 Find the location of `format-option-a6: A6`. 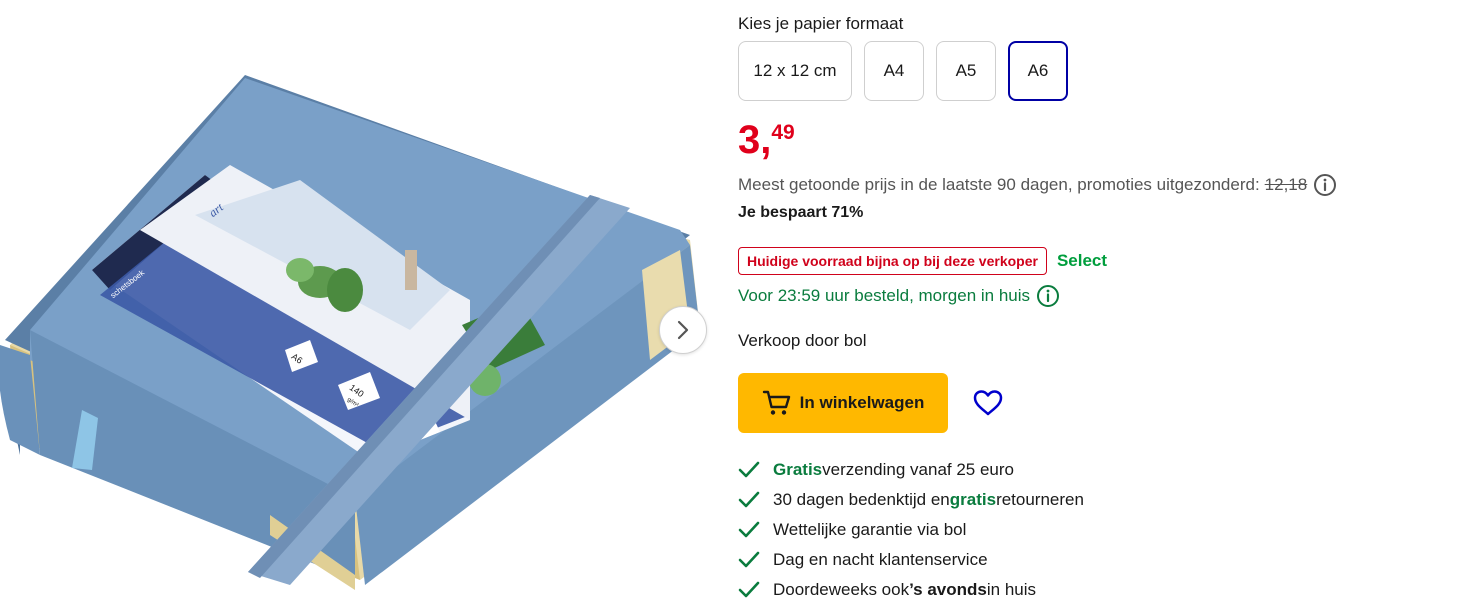

format-option-a6: A6 is located at coordinates (1038, 71).